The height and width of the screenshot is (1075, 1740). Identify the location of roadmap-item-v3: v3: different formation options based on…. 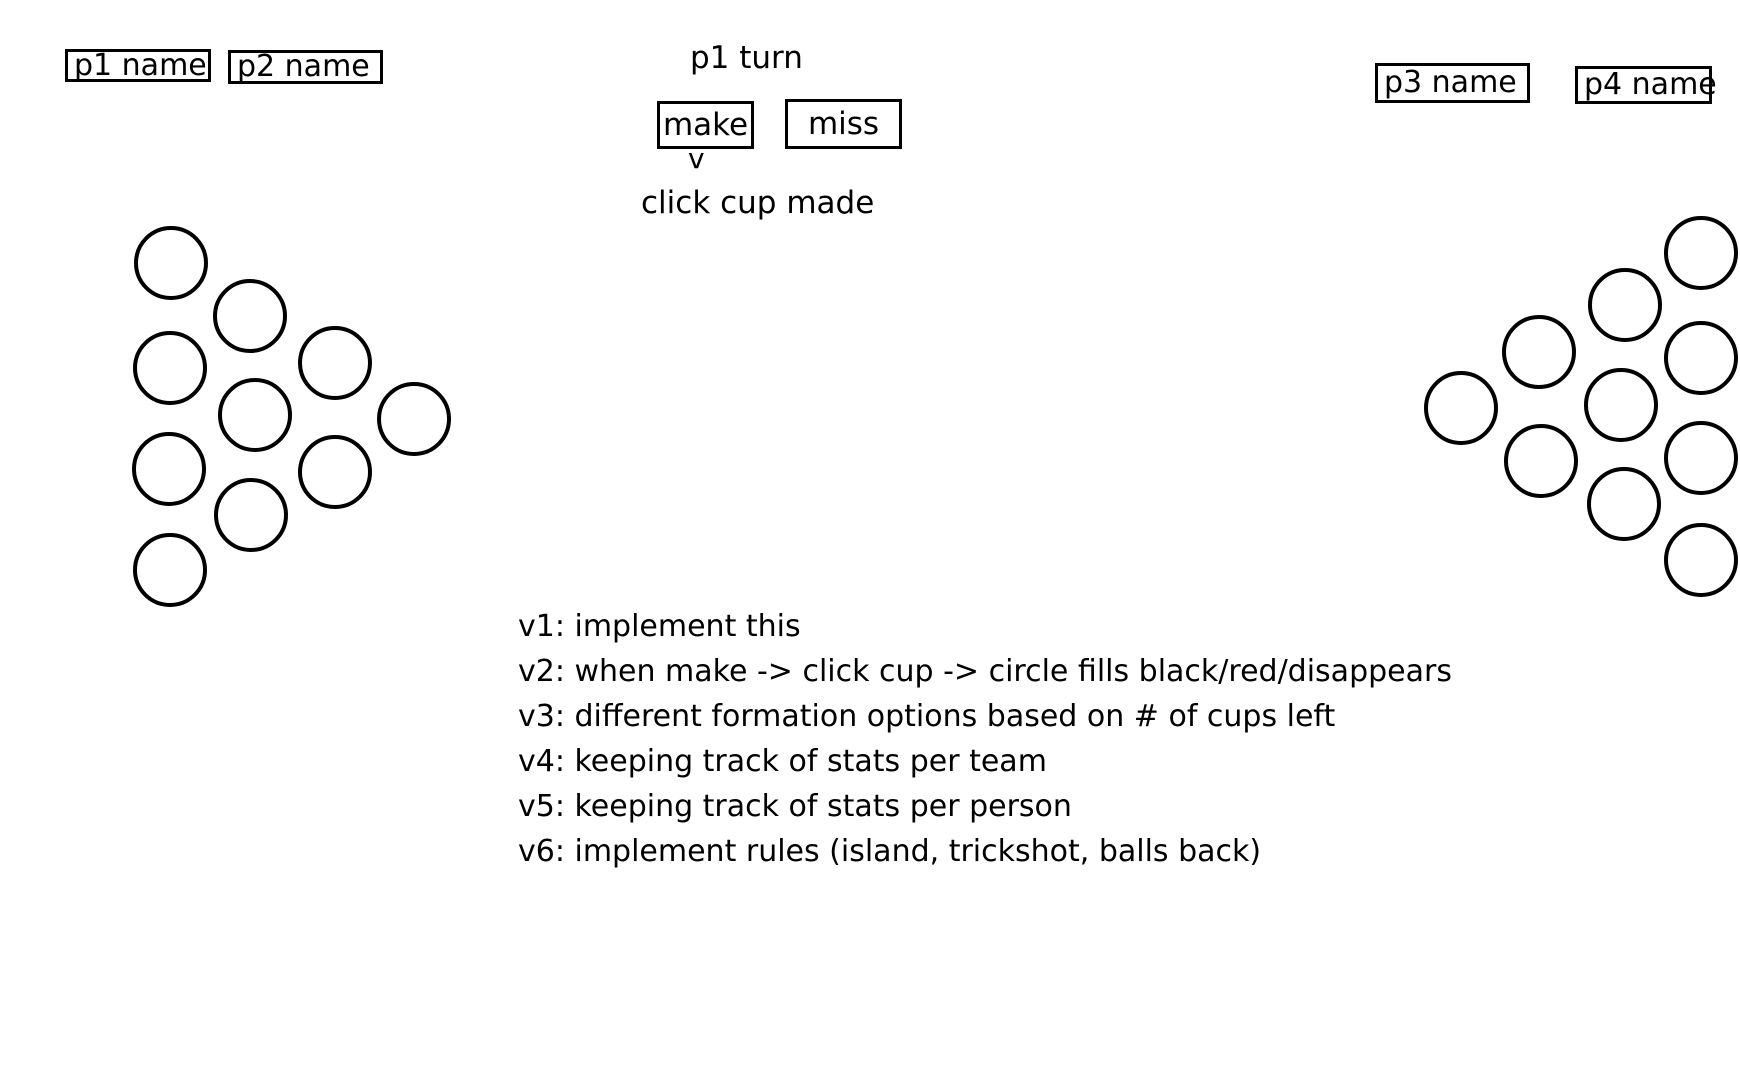
(927, 716).